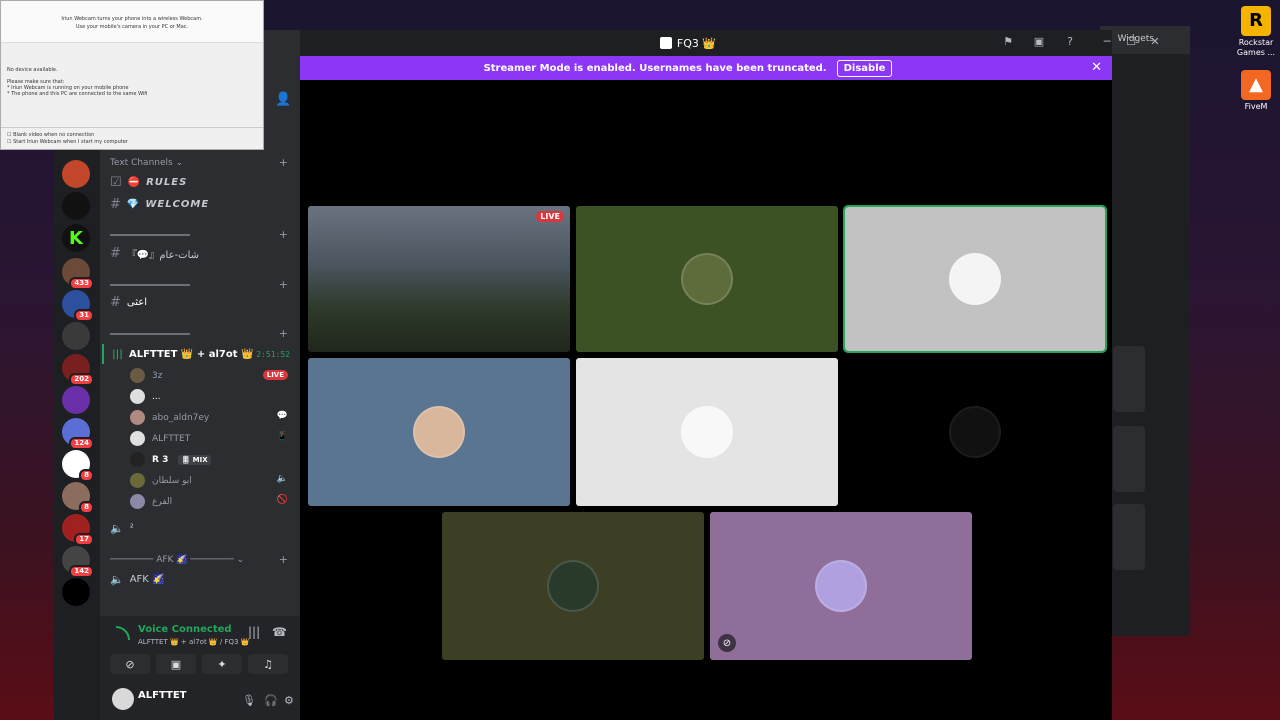 Image resolution: width=1280 pixels, height=720 pixels. I want to click on server-badge: 17, so click(84, 539).